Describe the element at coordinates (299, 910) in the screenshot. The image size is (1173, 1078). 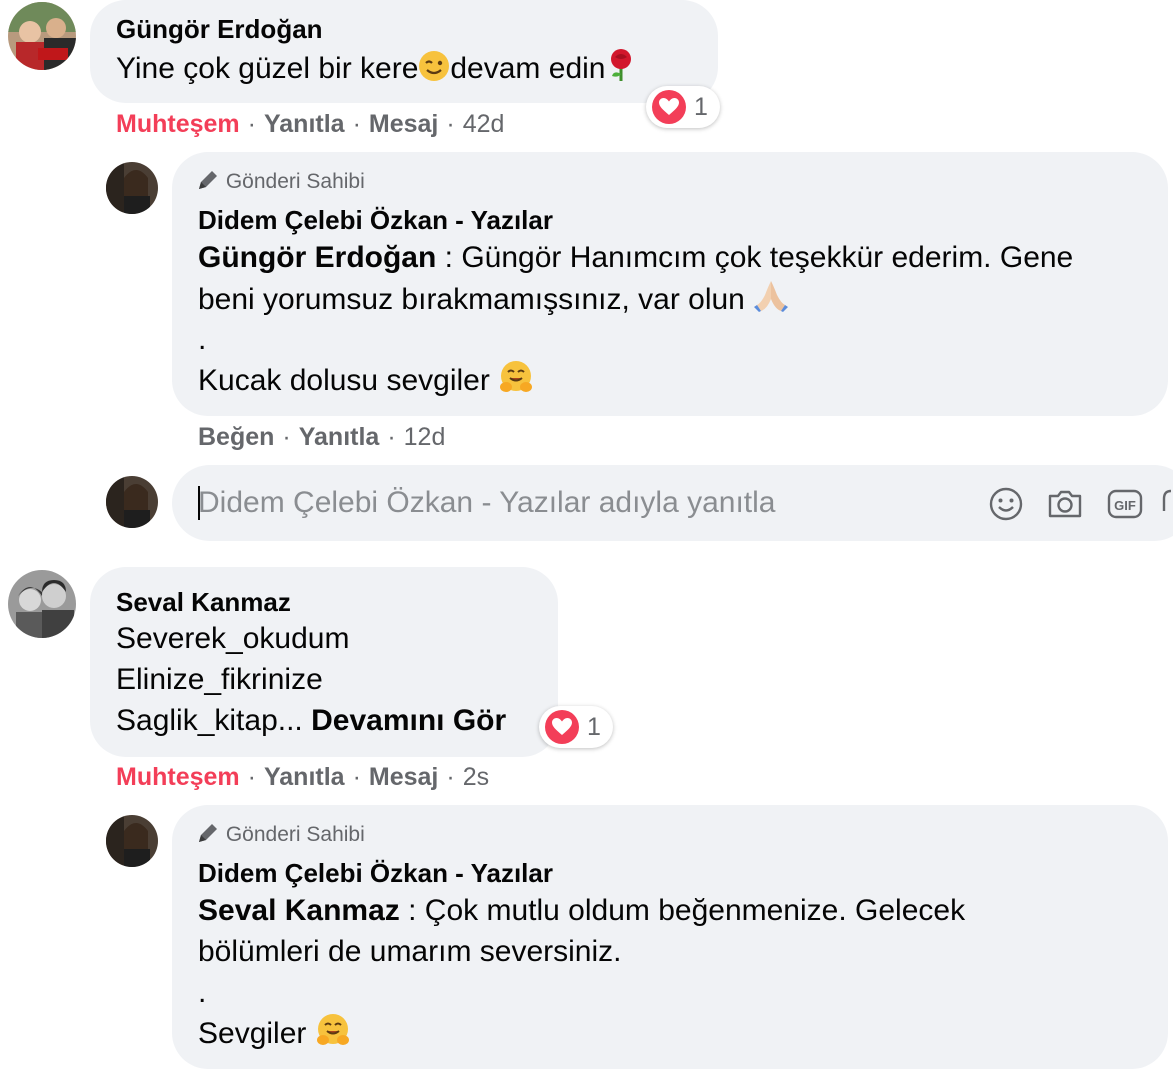
I see `mention-link: Seval Kanmaz` at that location.